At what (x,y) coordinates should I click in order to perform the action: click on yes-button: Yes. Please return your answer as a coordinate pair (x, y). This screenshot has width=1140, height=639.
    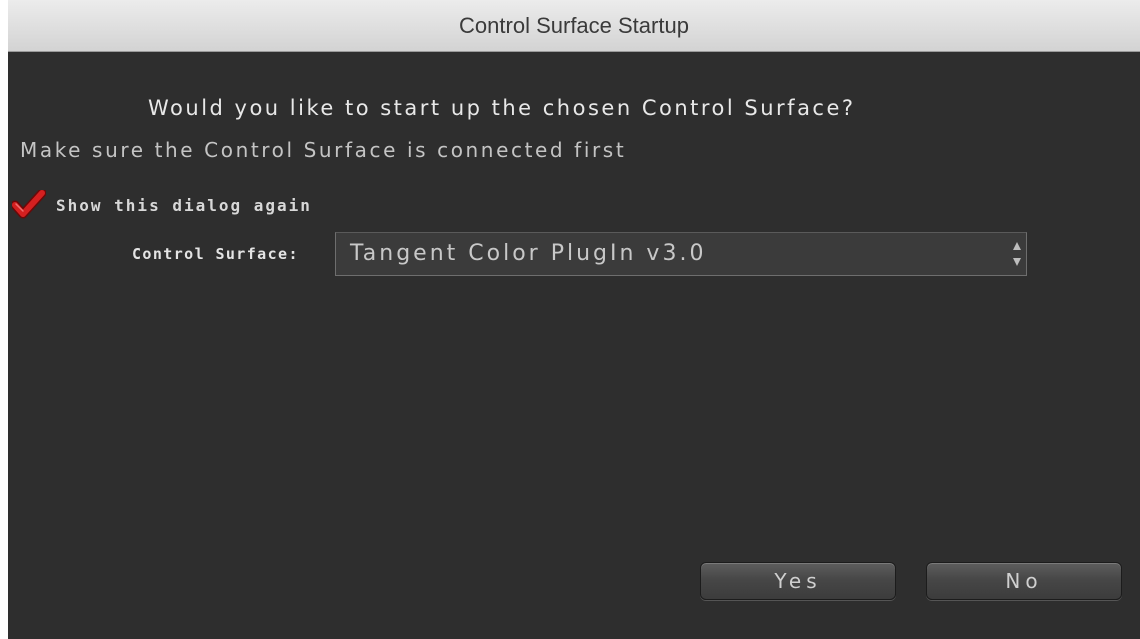
    Looking at the image, I should click on (798, 581).